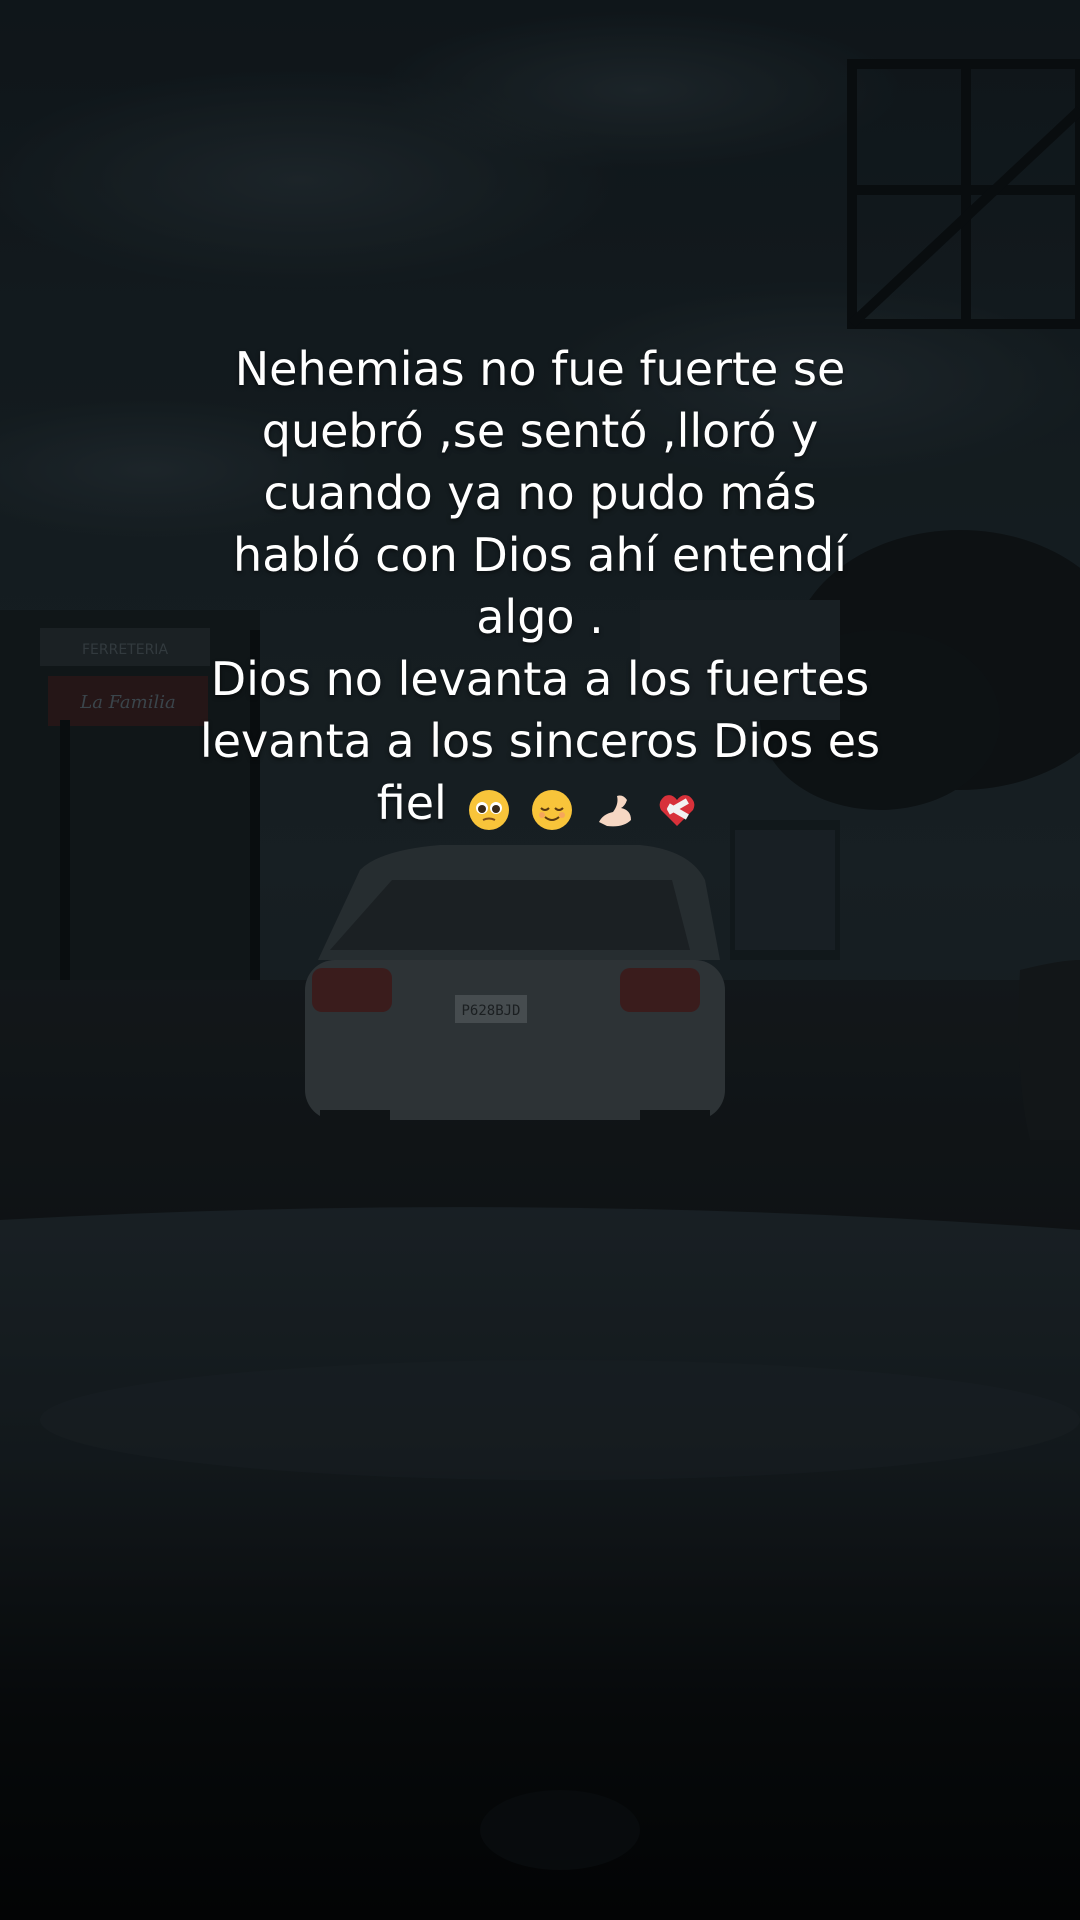 This screenshot has width=1080, height=1920. I want to click on pleading-face-icon, so click(489, 810).